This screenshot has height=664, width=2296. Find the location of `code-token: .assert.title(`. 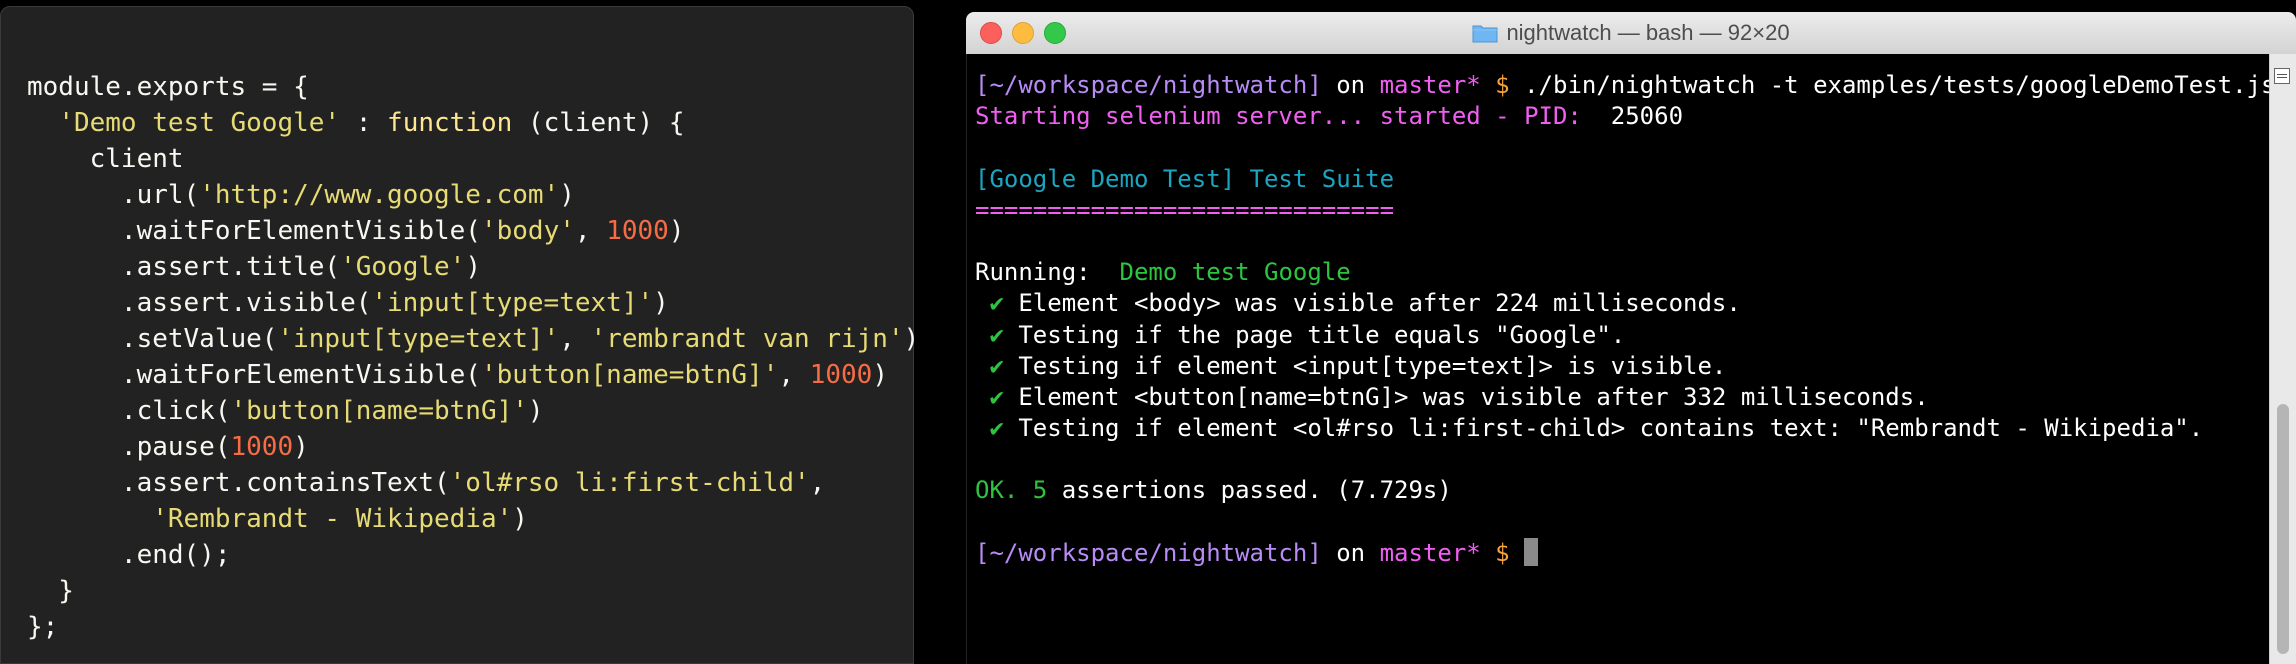

code-token: .assert.title( is located at coordinates (184, 267).